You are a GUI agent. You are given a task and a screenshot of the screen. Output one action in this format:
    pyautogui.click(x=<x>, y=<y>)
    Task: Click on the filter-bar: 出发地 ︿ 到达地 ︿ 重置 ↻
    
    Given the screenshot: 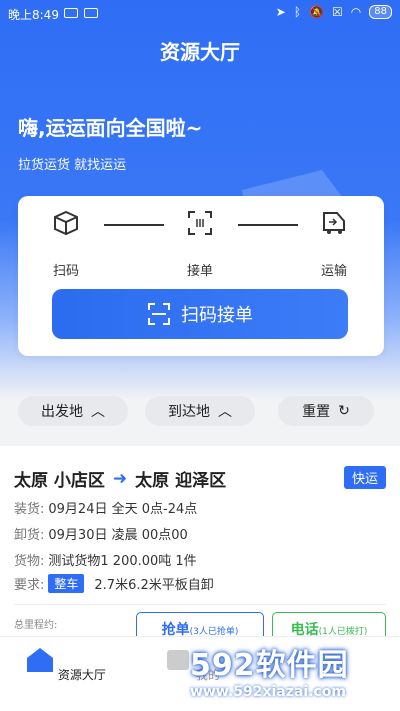 What is the action you would take?
    pyautogui.click(x=200, y=412)
    